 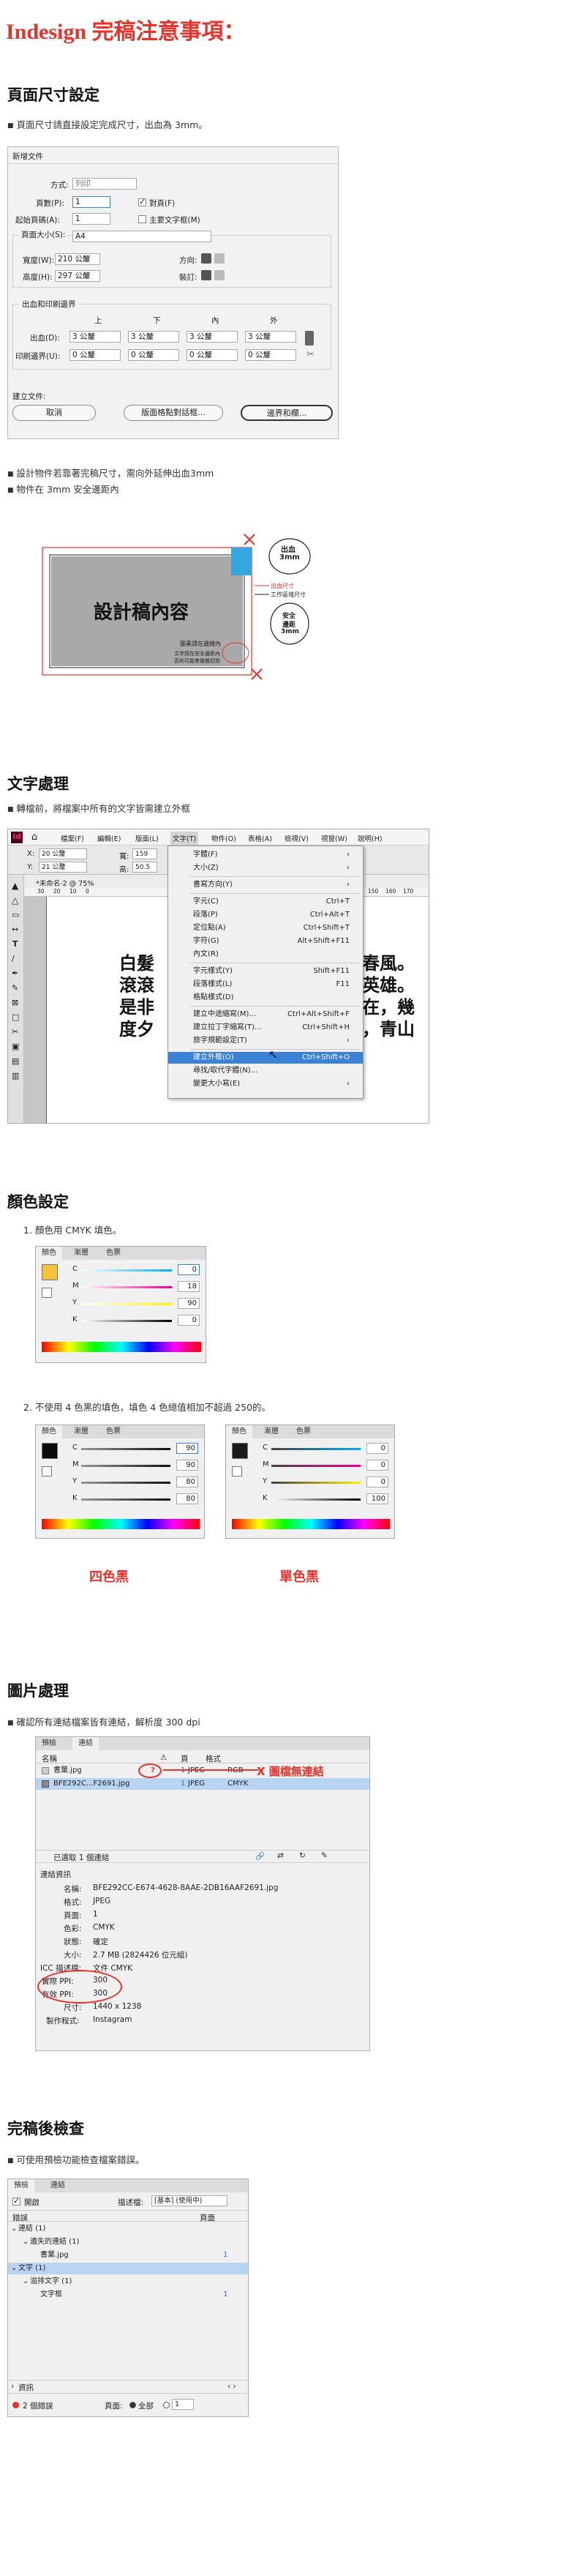 I want to click on note-tool-icon: ▥, so click(x=15, y=1075).